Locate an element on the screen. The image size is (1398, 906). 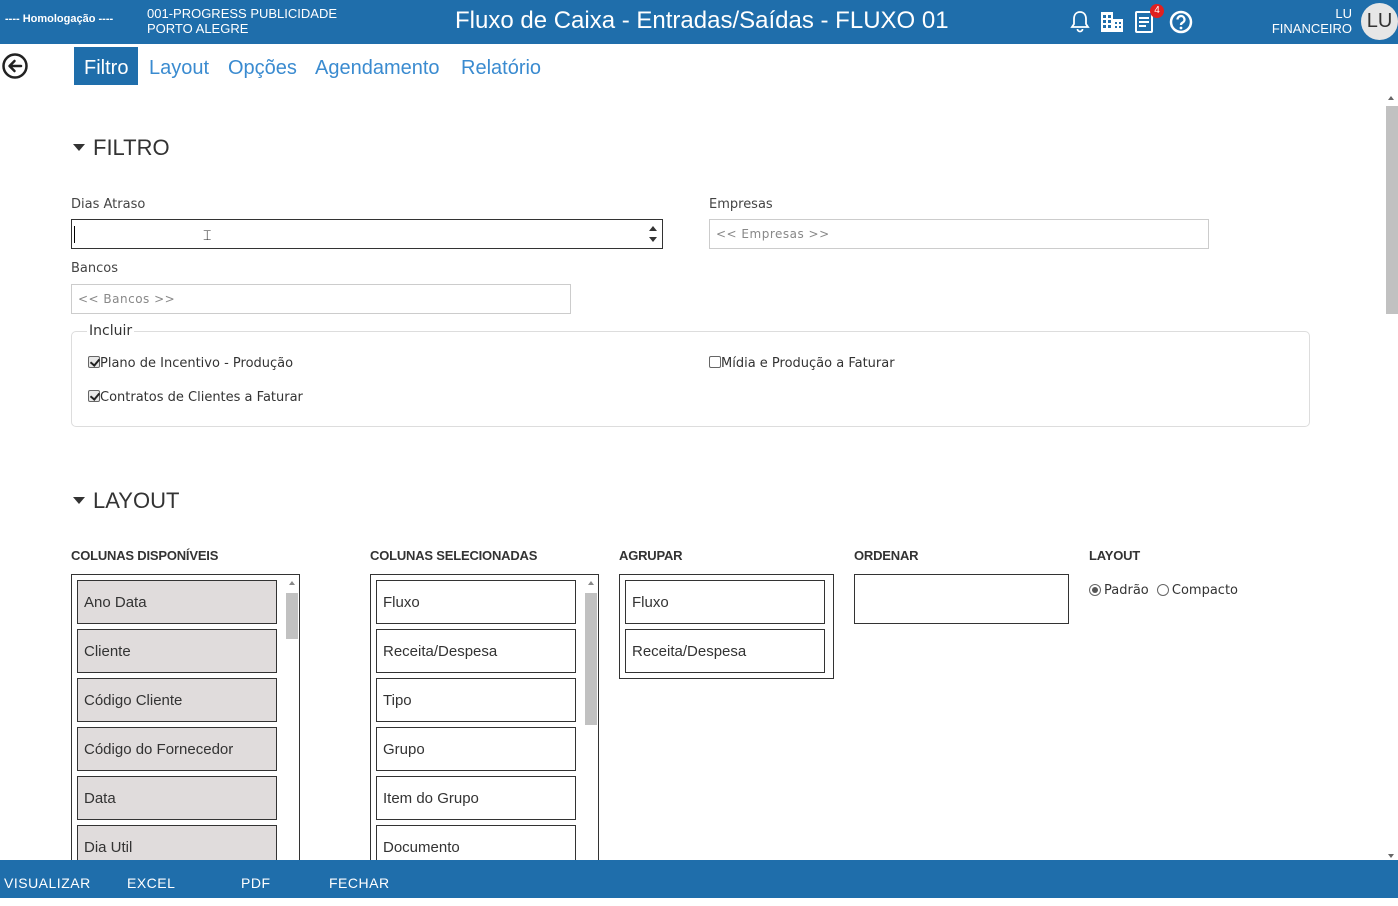
colunas-disponiveis-heading: COLUNAS DISPONÍVEIS is located at coordinates (145, 555).